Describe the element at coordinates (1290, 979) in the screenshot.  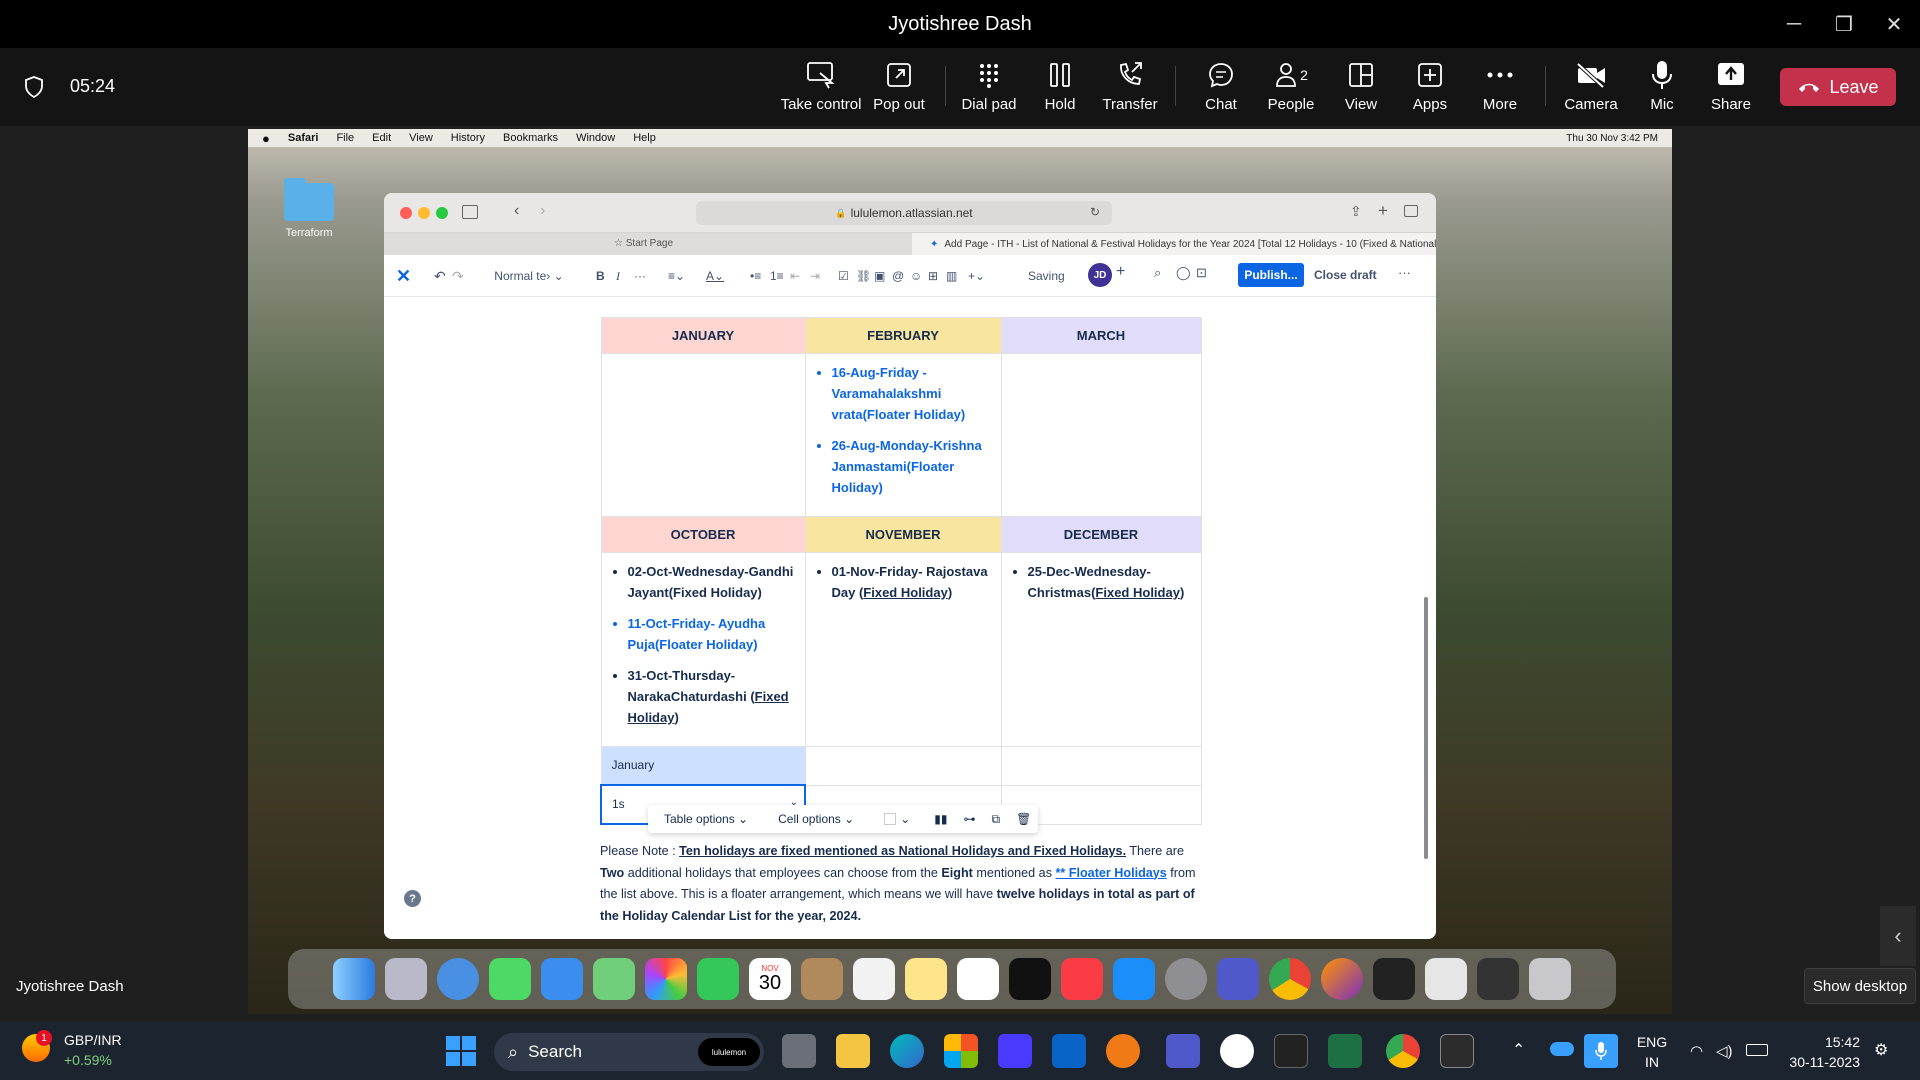
I see `chrome-icon` at that location.